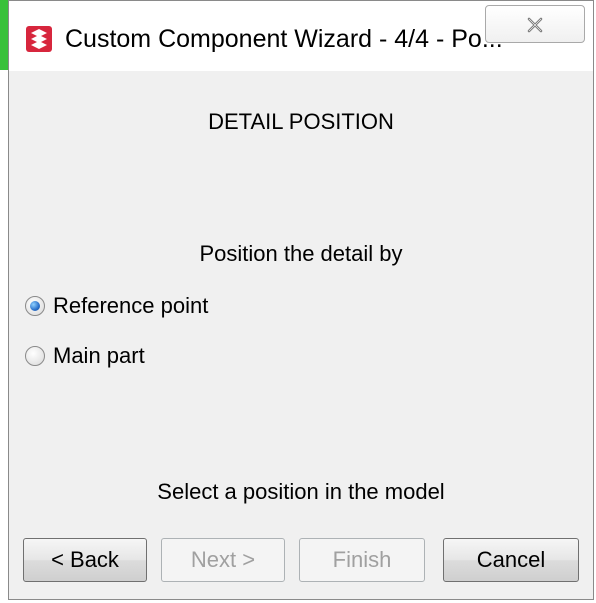 The width and height of the screenshot is (596, 603). I want to click on status-text: Select a position in the model, so click(301, 491).